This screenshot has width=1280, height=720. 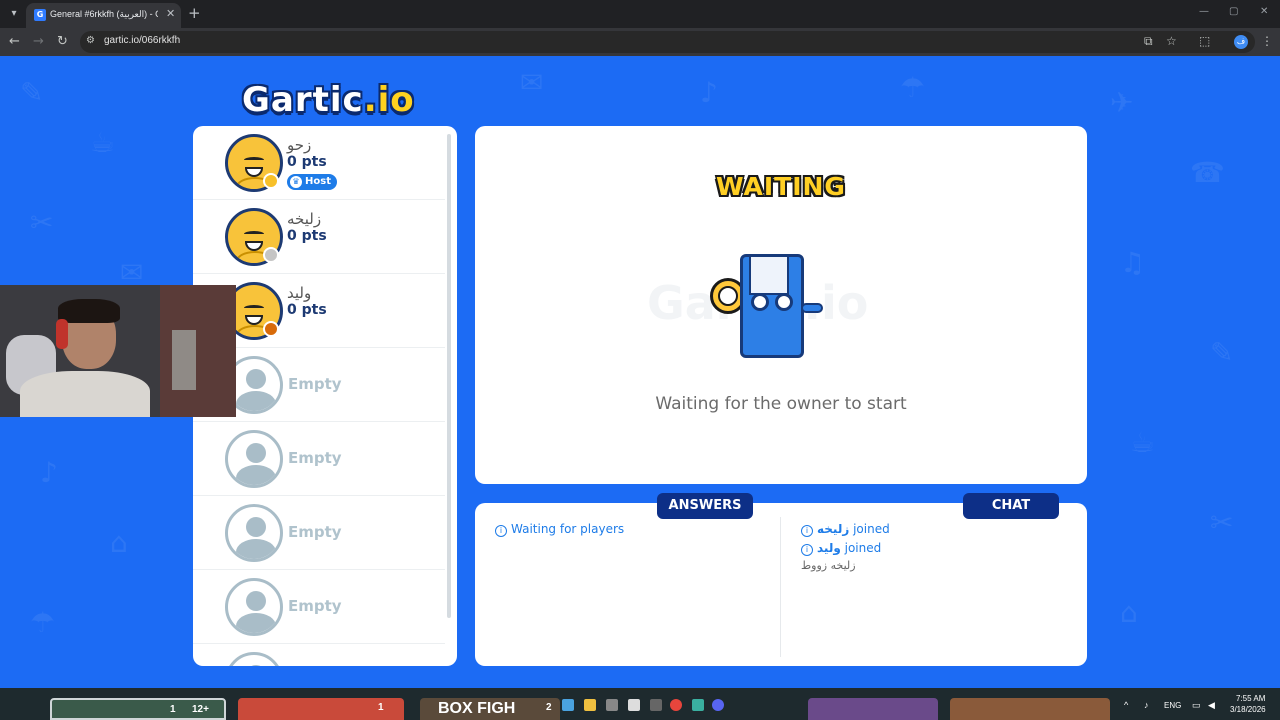 I want to click on waiting-message: Waiting for the owner to start, so click(x=781, y=404).